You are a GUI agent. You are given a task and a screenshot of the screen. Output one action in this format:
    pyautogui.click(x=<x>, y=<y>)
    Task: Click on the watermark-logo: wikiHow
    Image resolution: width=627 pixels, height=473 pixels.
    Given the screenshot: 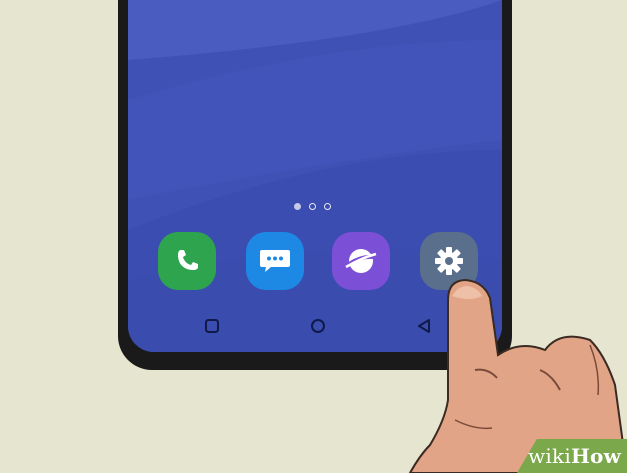 What is the action you would take?
    pyautogui.click(x=574, y=456)
    